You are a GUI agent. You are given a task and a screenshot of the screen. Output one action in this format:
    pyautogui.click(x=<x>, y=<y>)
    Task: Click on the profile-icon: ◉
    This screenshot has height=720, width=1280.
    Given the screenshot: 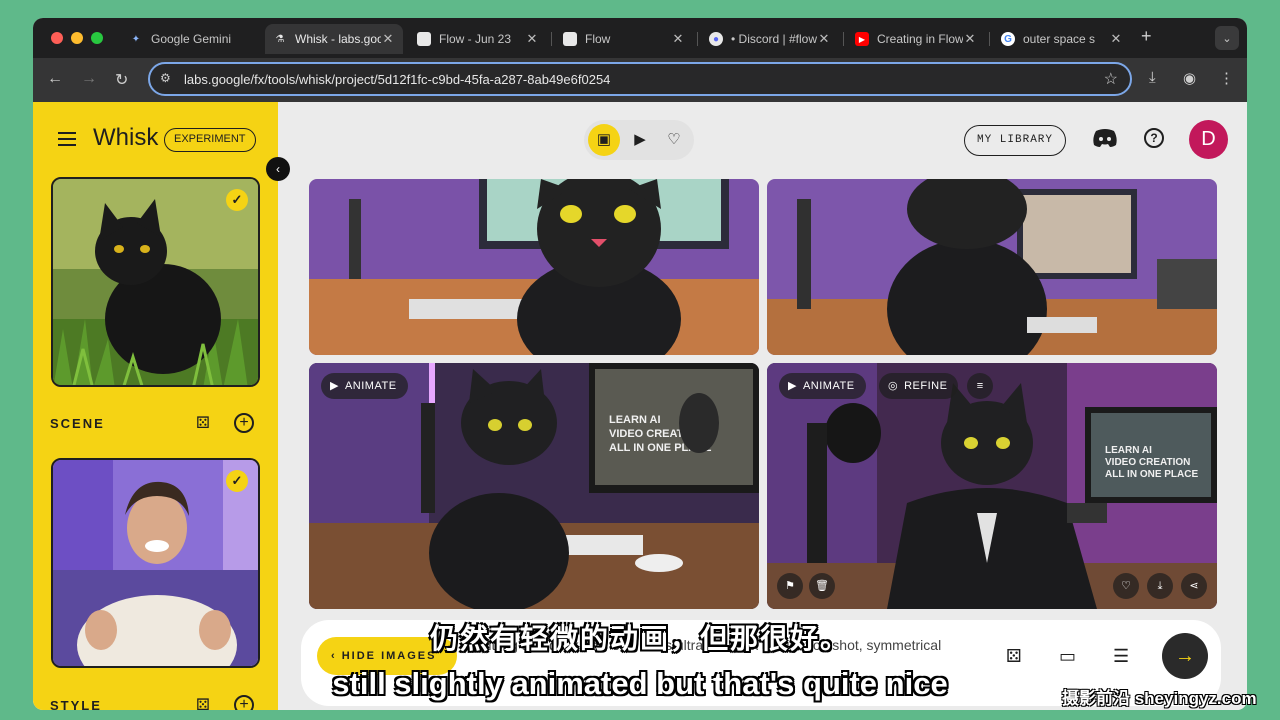 What is the action you would take?
    pyautogui.click(x=1189, y=78)
    